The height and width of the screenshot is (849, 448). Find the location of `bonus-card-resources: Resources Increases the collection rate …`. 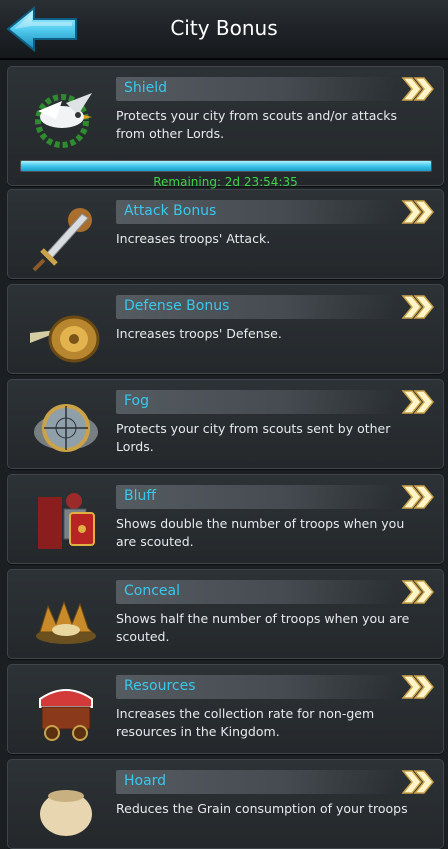

bonus-card-resources: Resources Increases the collection rate … is located at coordinates (225, 709).